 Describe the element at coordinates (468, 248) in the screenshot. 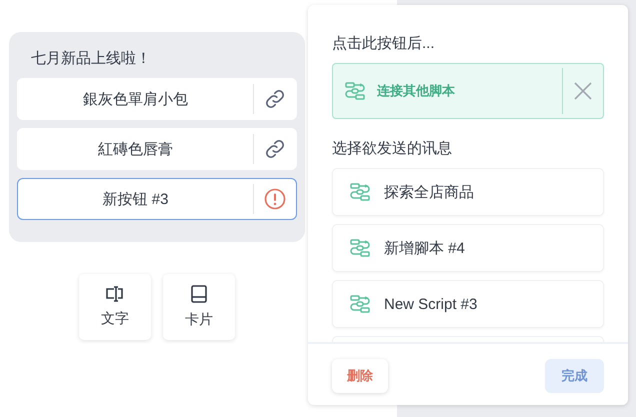

I see `message-option: 新增腳本 #4` at that location.